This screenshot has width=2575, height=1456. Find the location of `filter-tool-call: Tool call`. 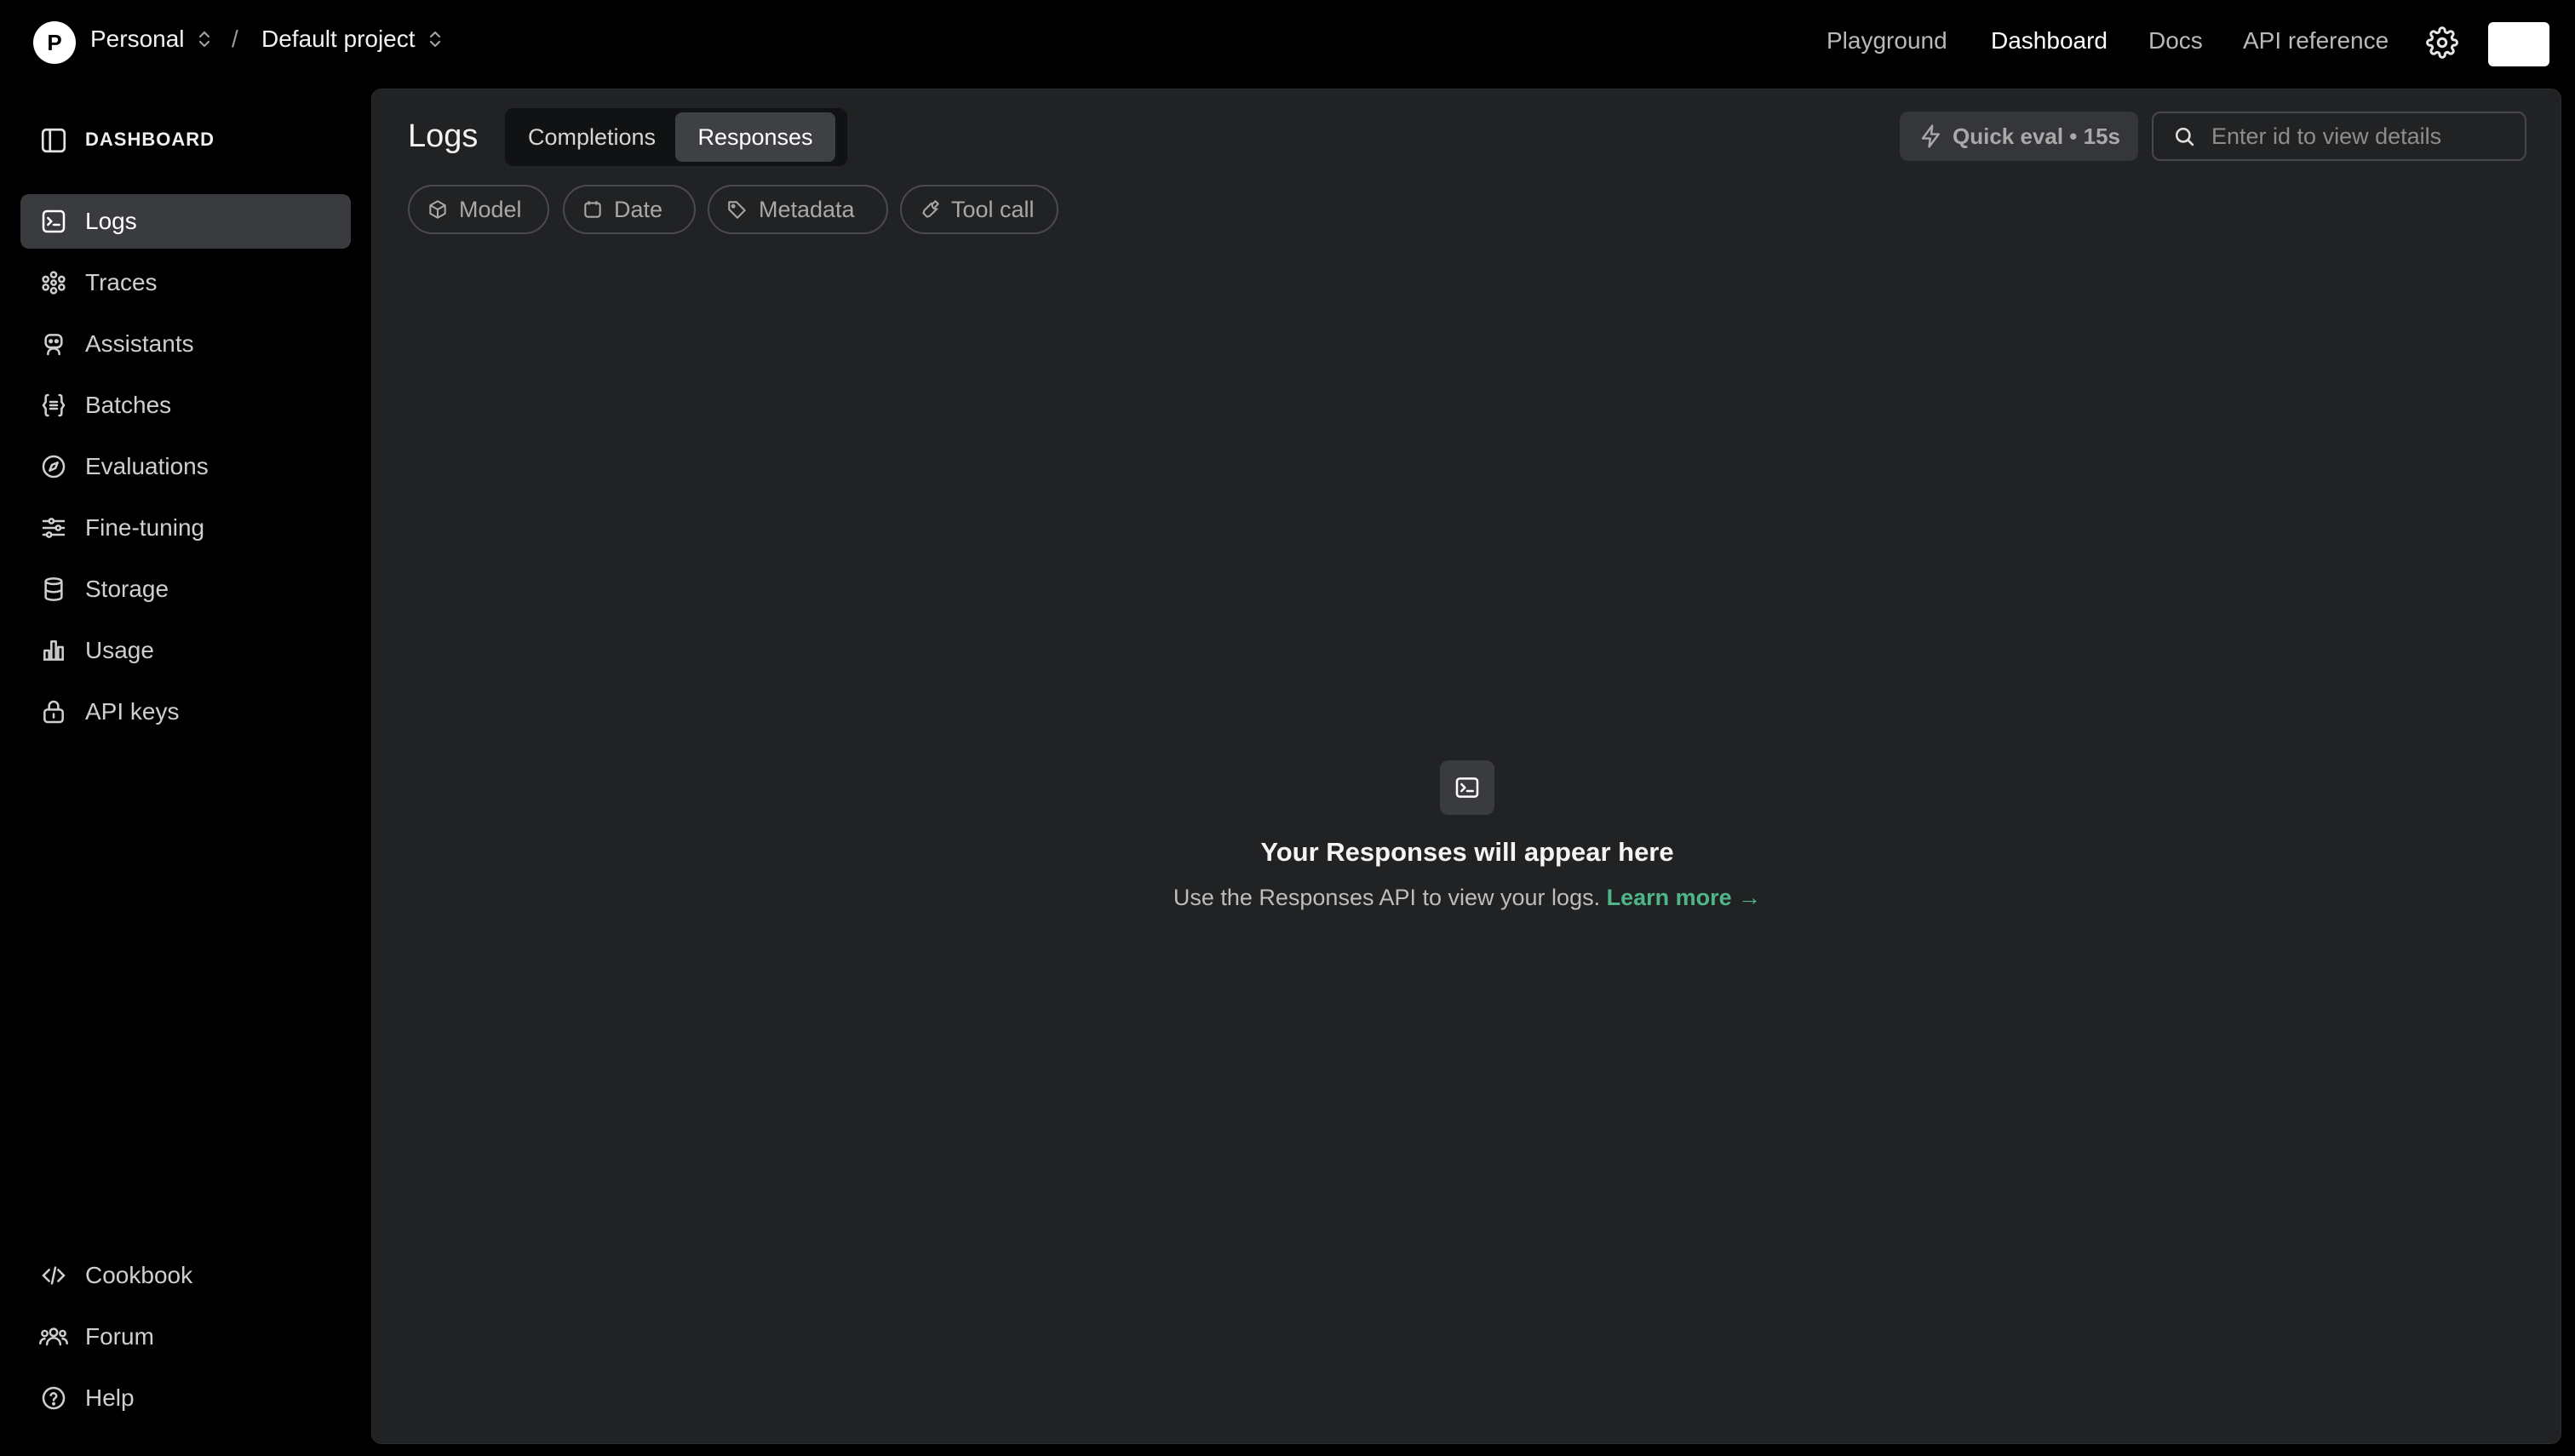

filter-tool-call: Tool call is located at coordinates (979, 210).